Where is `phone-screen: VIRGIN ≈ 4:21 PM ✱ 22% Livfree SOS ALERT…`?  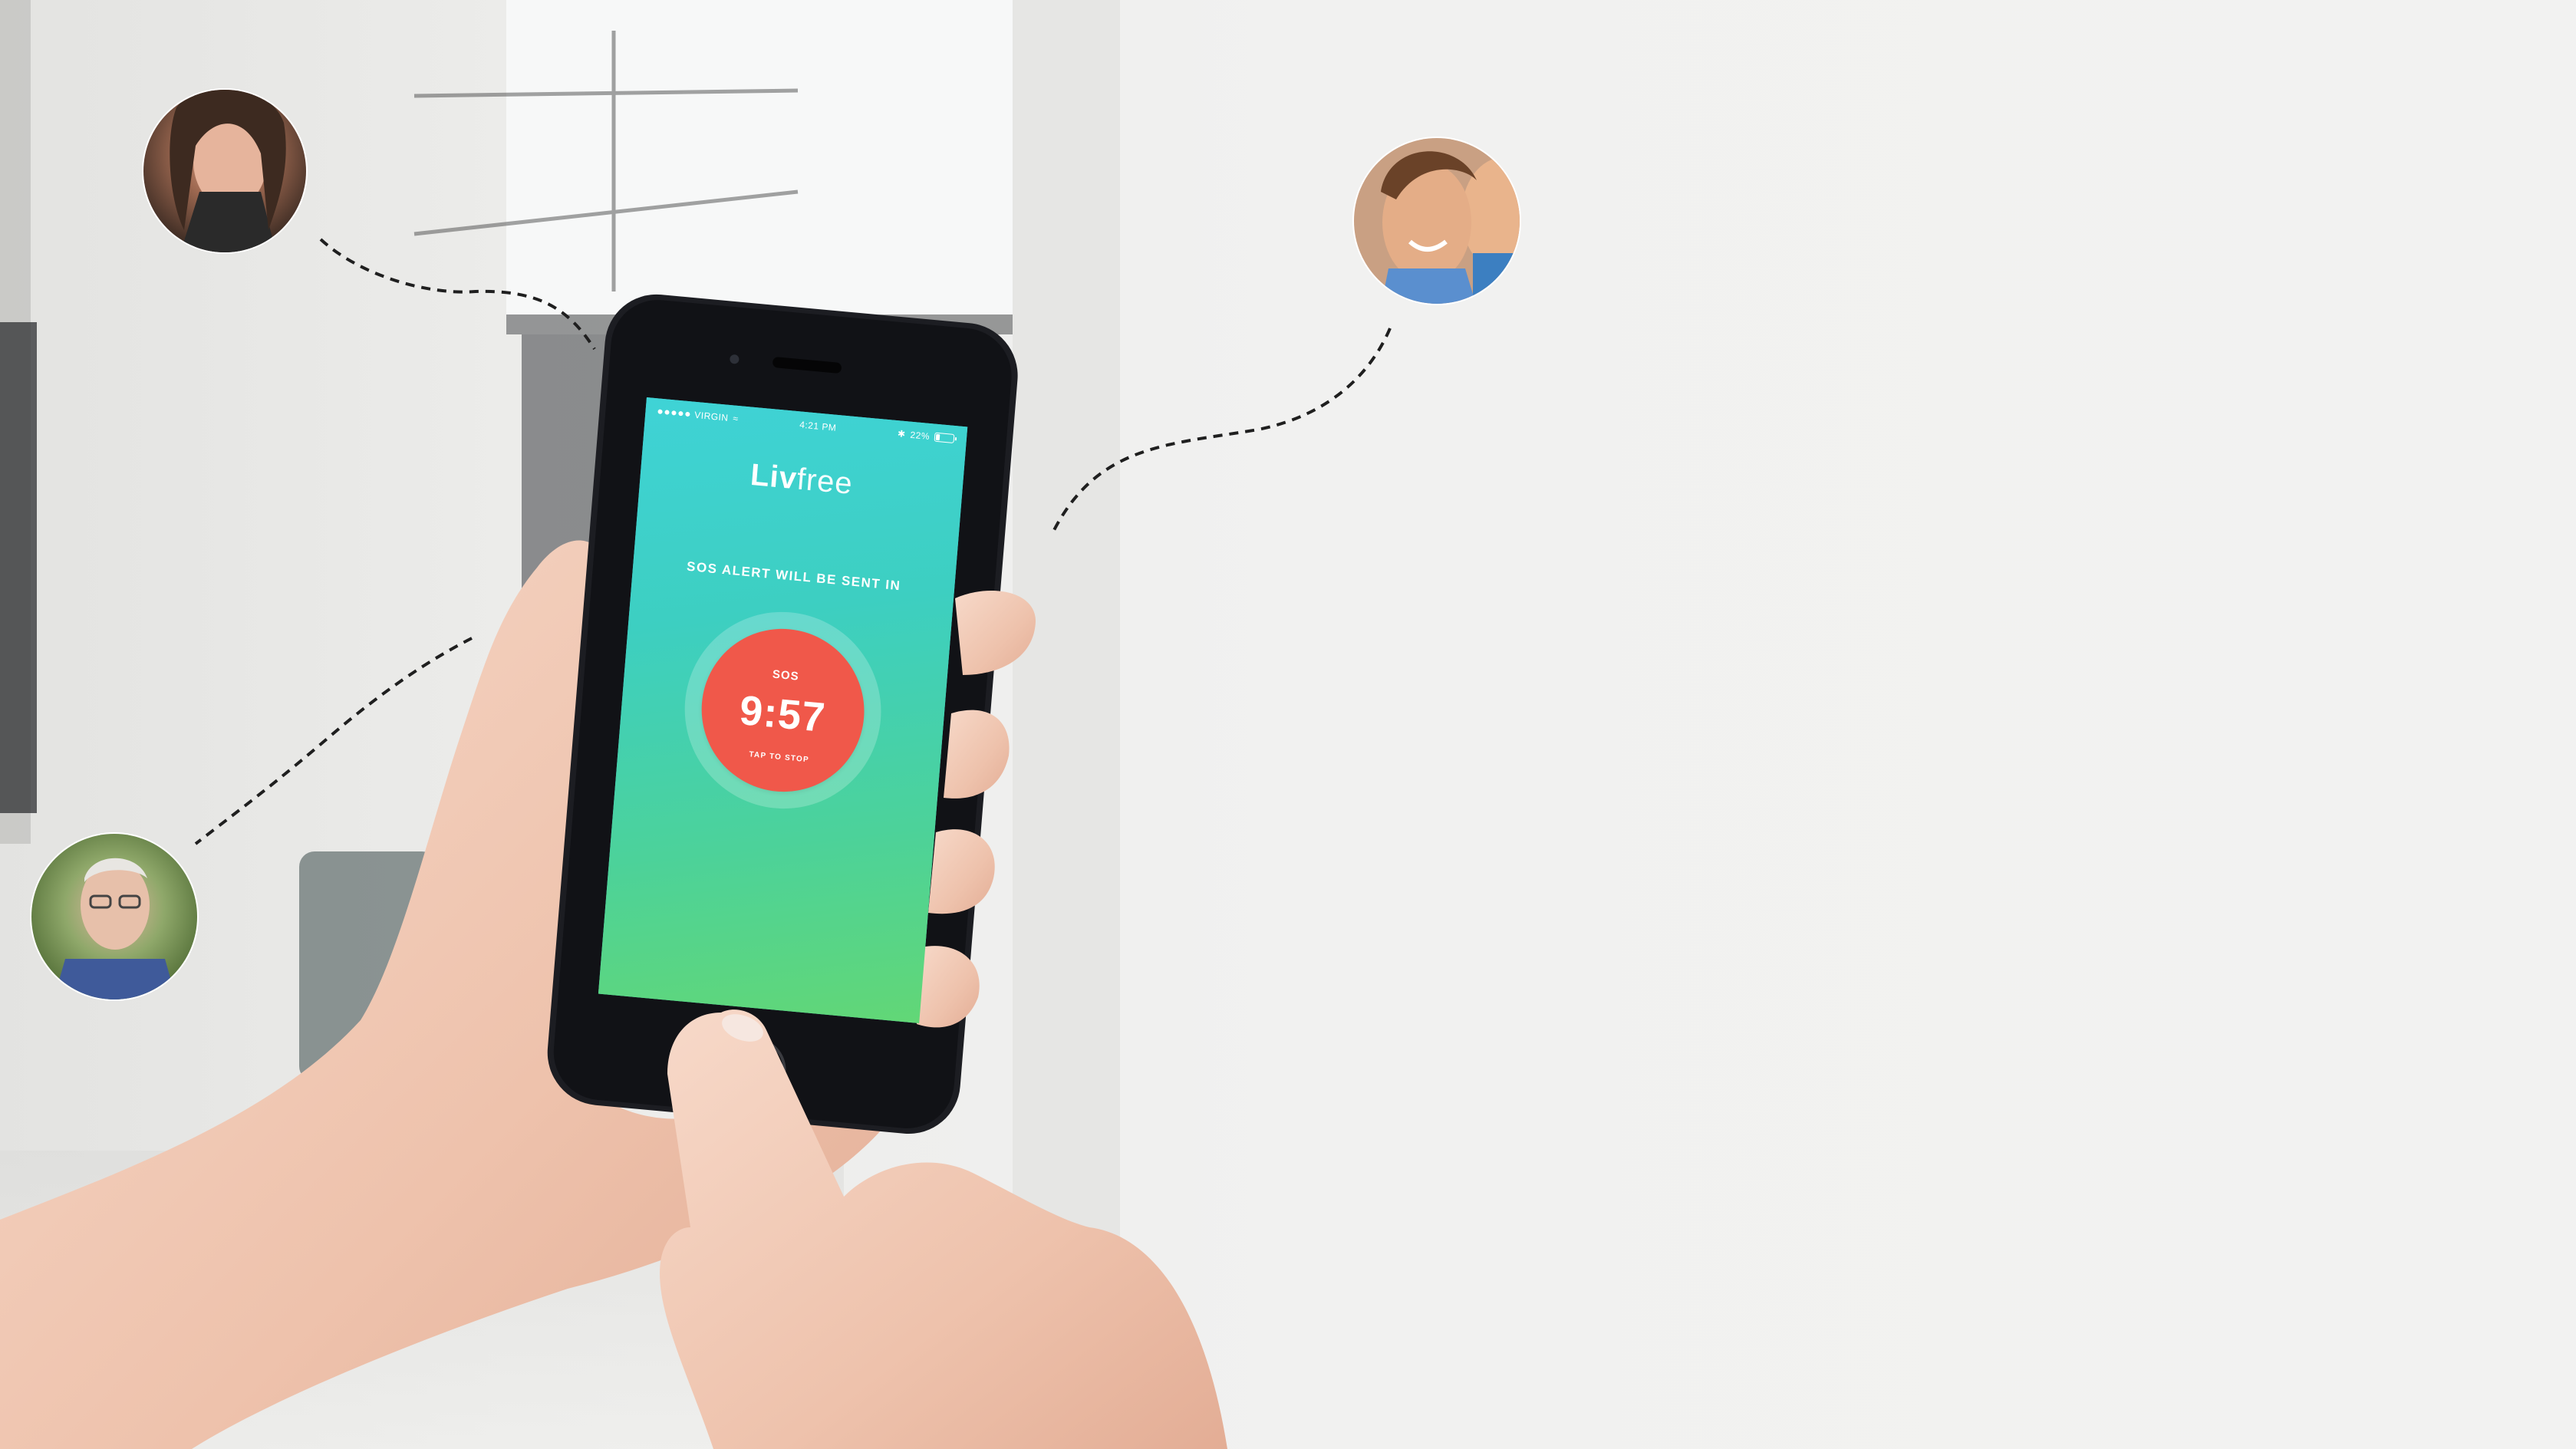
phone-screen: VIRGIN ≈ 4:21 PM ✱ 22% Livfree SOS ALERT… is located at coordinates (783, 710).